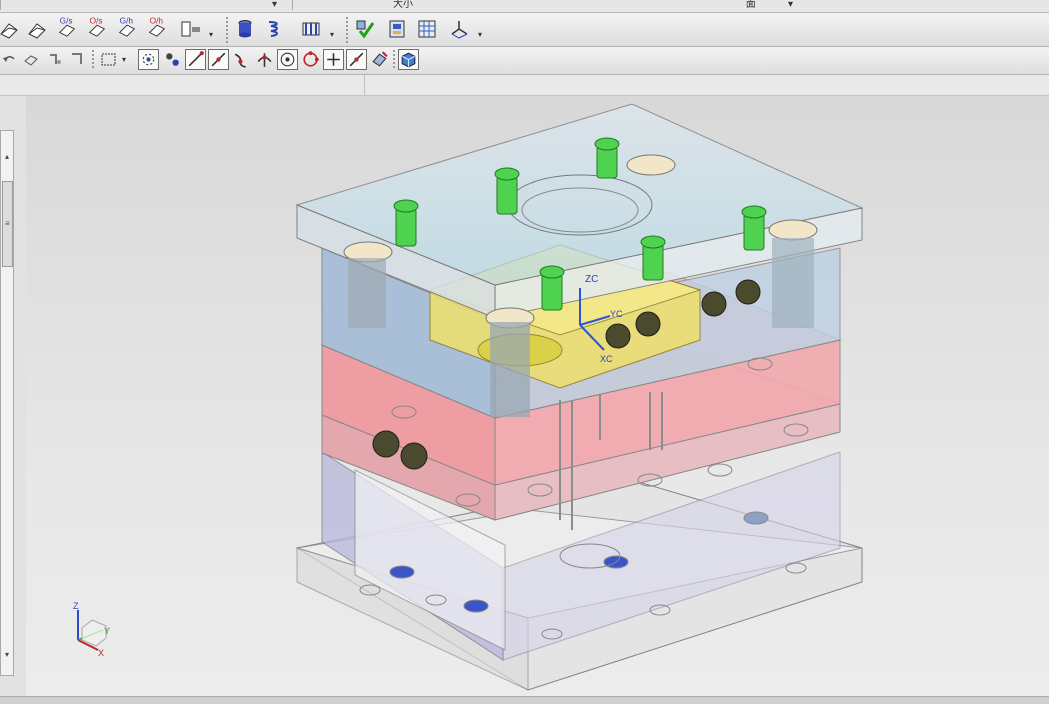  Describe the element at coordinates (148, 59) in the screenshot. I see `snap-points-icon` at that location.